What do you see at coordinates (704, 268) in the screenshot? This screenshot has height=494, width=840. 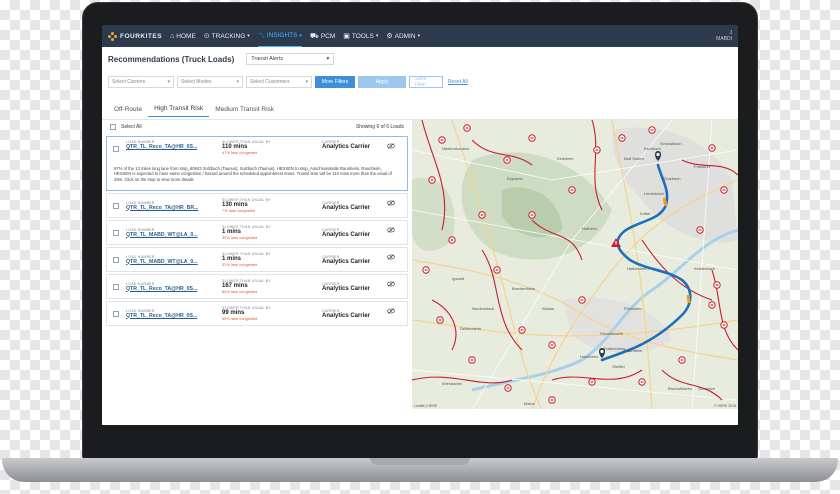 I see `map-place-label: Kelsterbach` at bounding box center [704, 268].